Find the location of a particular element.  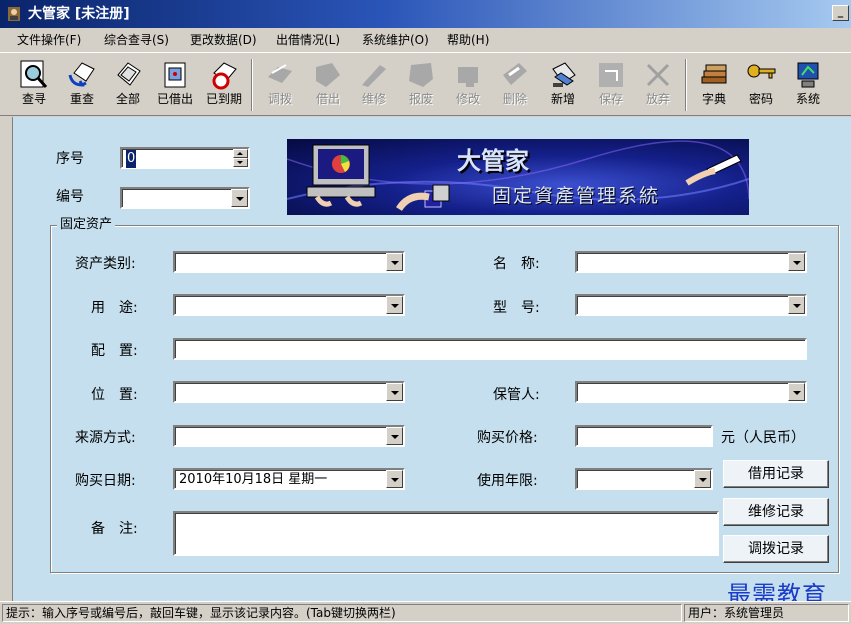

left-frame is located at coordinates (6, 359).